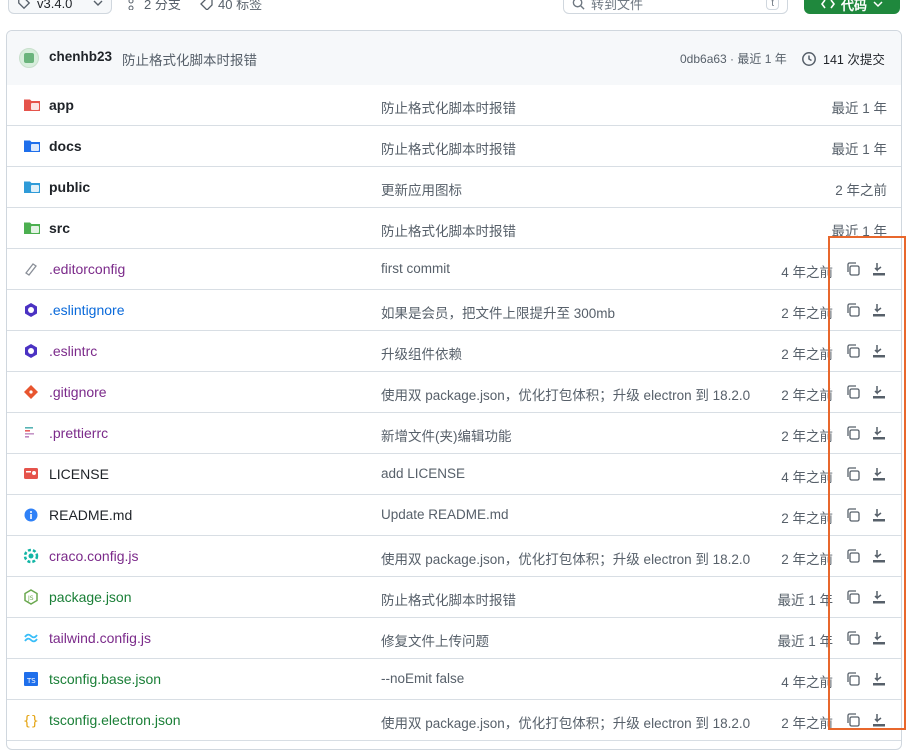 The image size is (913, 750). What do you see at coordinates (162, 6) in the screenshot?
I see `branches-count: 2 分支` at bounding box center [162, 6].